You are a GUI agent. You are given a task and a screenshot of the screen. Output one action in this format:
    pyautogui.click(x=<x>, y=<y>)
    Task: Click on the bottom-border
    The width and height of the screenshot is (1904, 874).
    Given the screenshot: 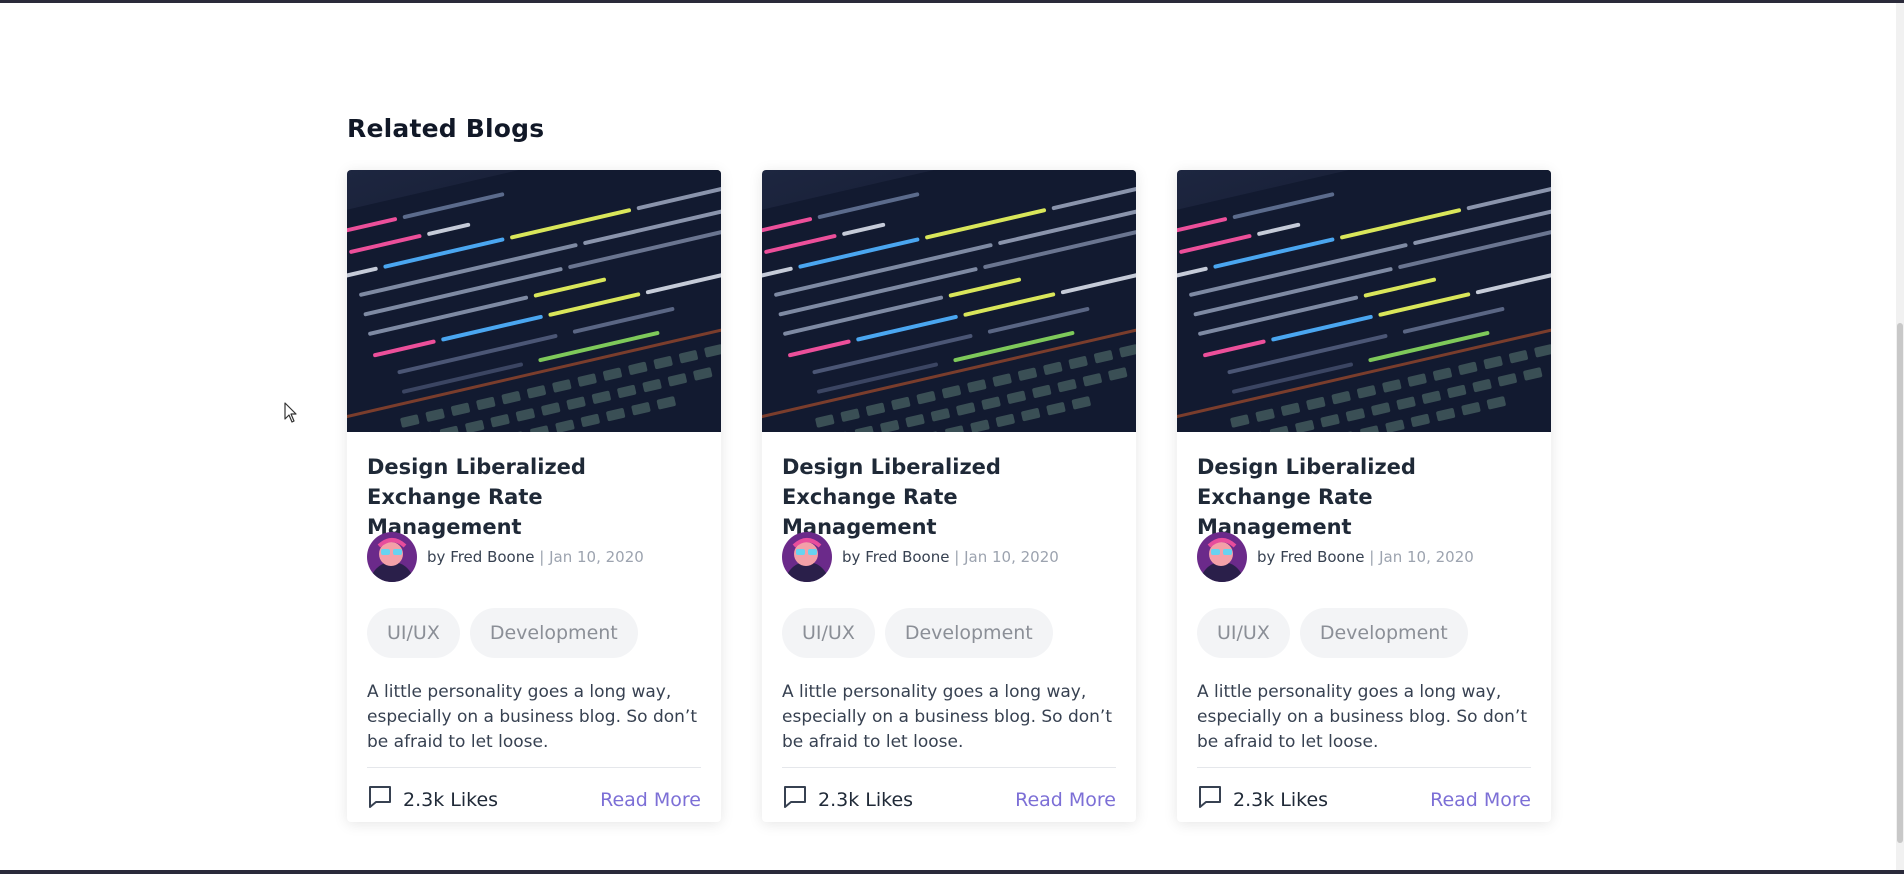 What is the action you would take?
    pyautogui.click(x=952, y=872)
    